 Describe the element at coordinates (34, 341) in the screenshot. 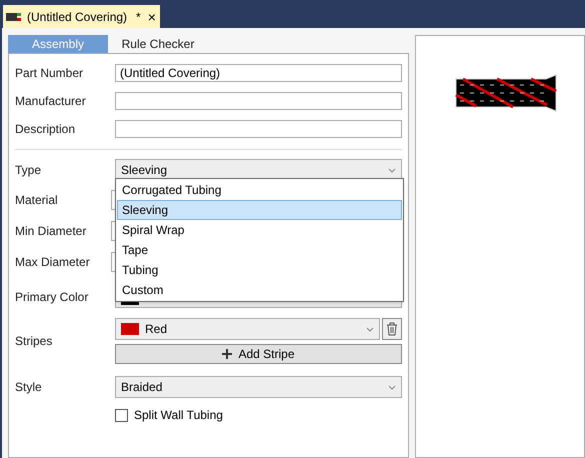

I see `field-label: Stripes` at that location.